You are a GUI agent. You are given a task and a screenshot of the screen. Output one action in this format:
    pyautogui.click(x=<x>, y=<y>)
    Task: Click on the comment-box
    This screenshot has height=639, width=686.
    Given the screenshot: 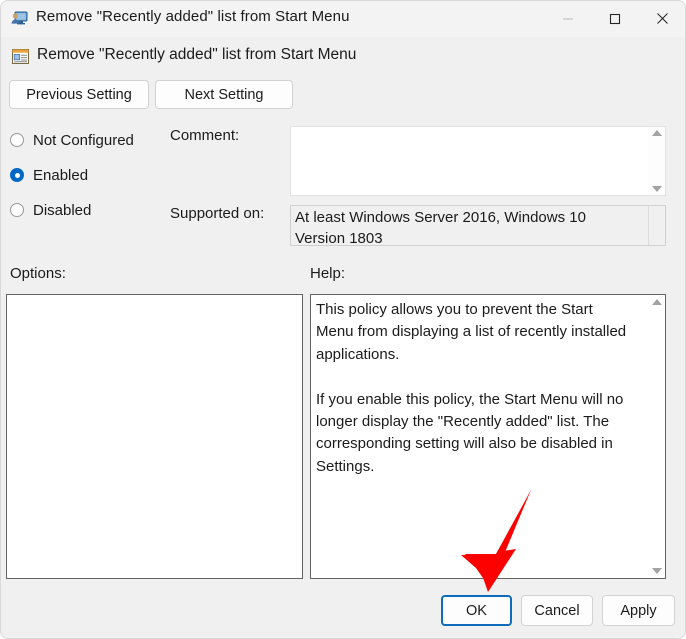 What is the action you would take?
    pyautogui.click(x=478, y=161)
    